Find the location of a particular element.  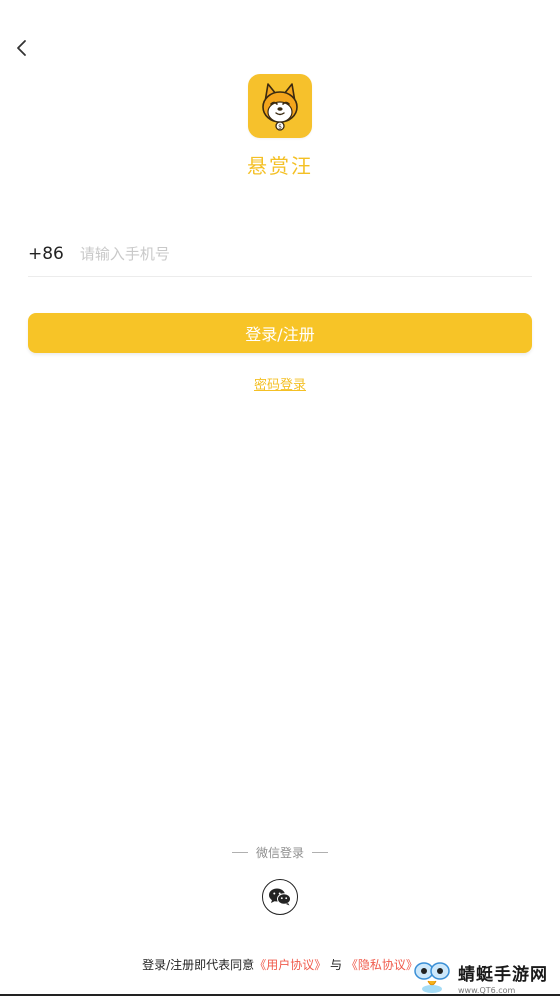

password-login-link: 密码登录 is located at coordinates (280, 383).